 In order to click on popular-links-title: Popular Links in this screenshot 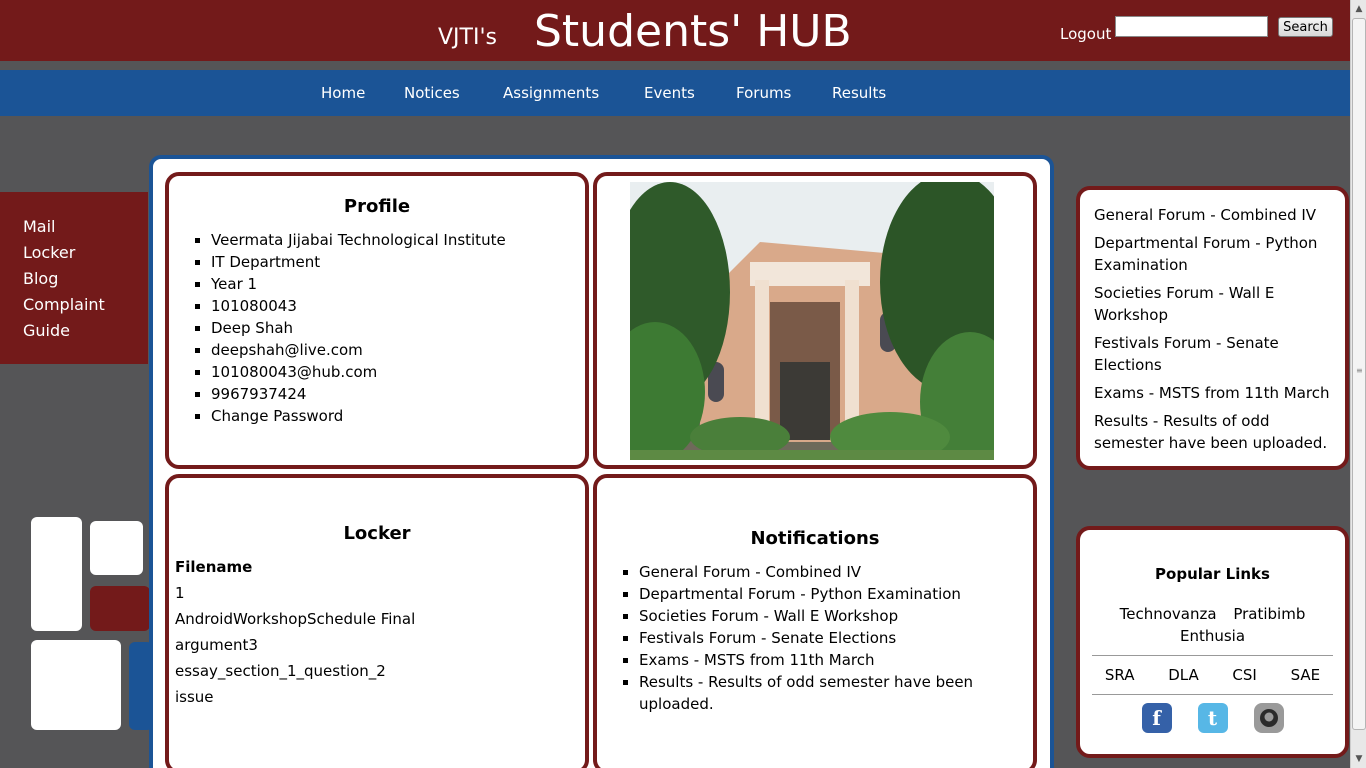, I will do `click(1212, 574)`.